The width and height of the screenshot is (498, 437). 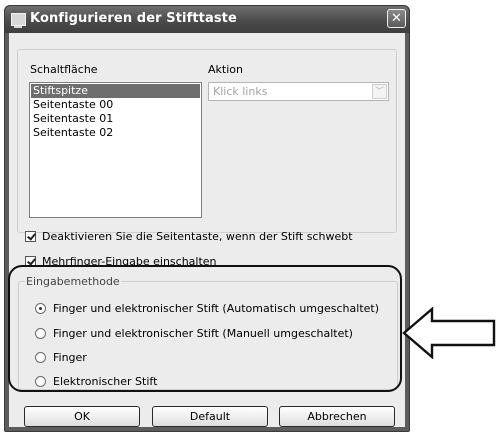 What do you see at coordinates (379, 91) in the screenshot?
I see `chevron-down-icon: ﹀` at bounding box center [379, 91].